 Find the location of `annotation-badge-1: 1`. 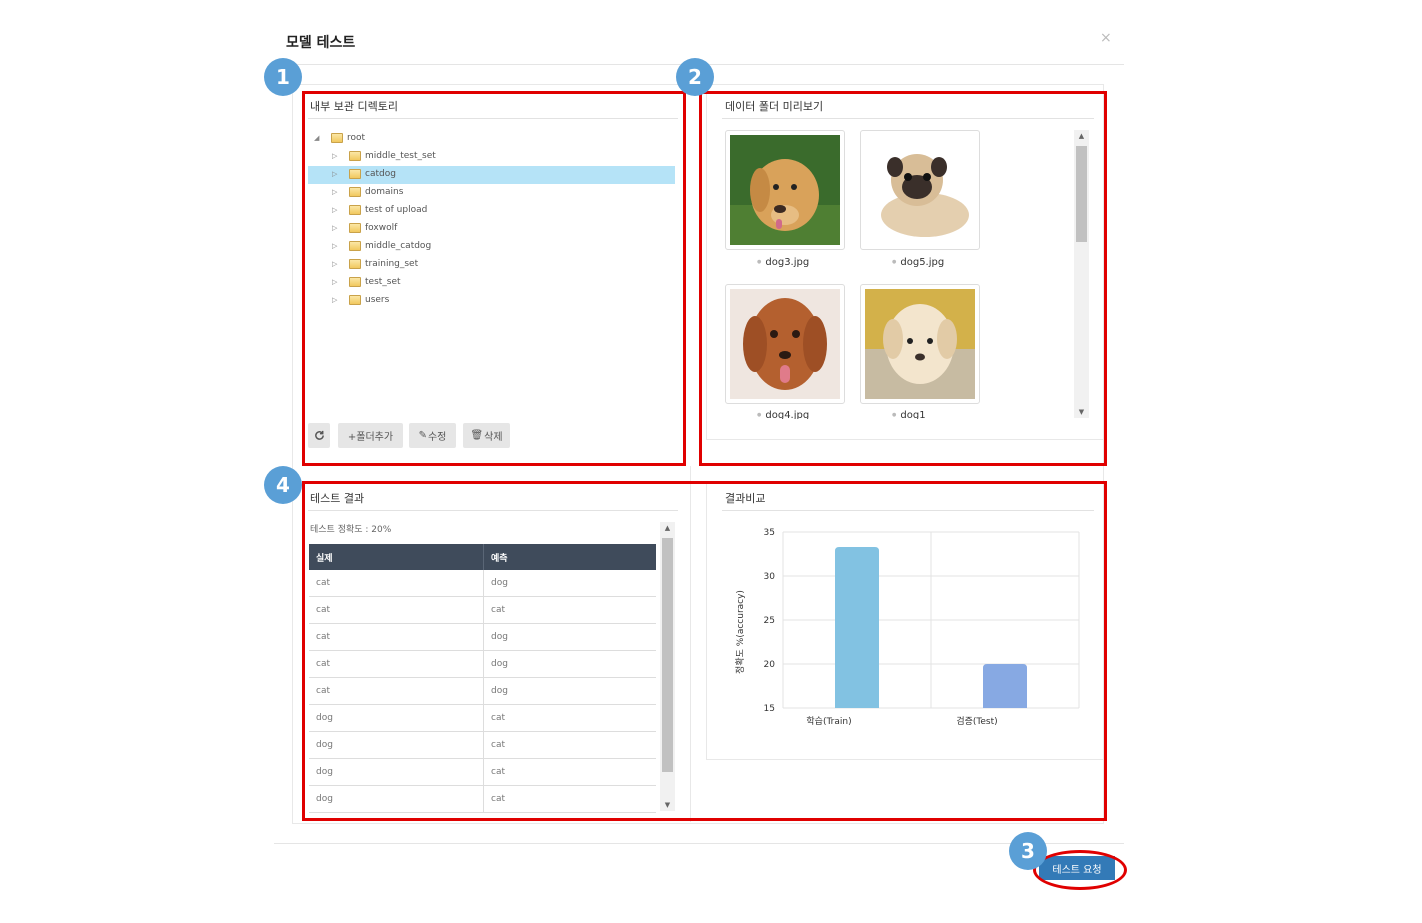

annotation-badge-1: 1 is located at coordinates (283, 77).